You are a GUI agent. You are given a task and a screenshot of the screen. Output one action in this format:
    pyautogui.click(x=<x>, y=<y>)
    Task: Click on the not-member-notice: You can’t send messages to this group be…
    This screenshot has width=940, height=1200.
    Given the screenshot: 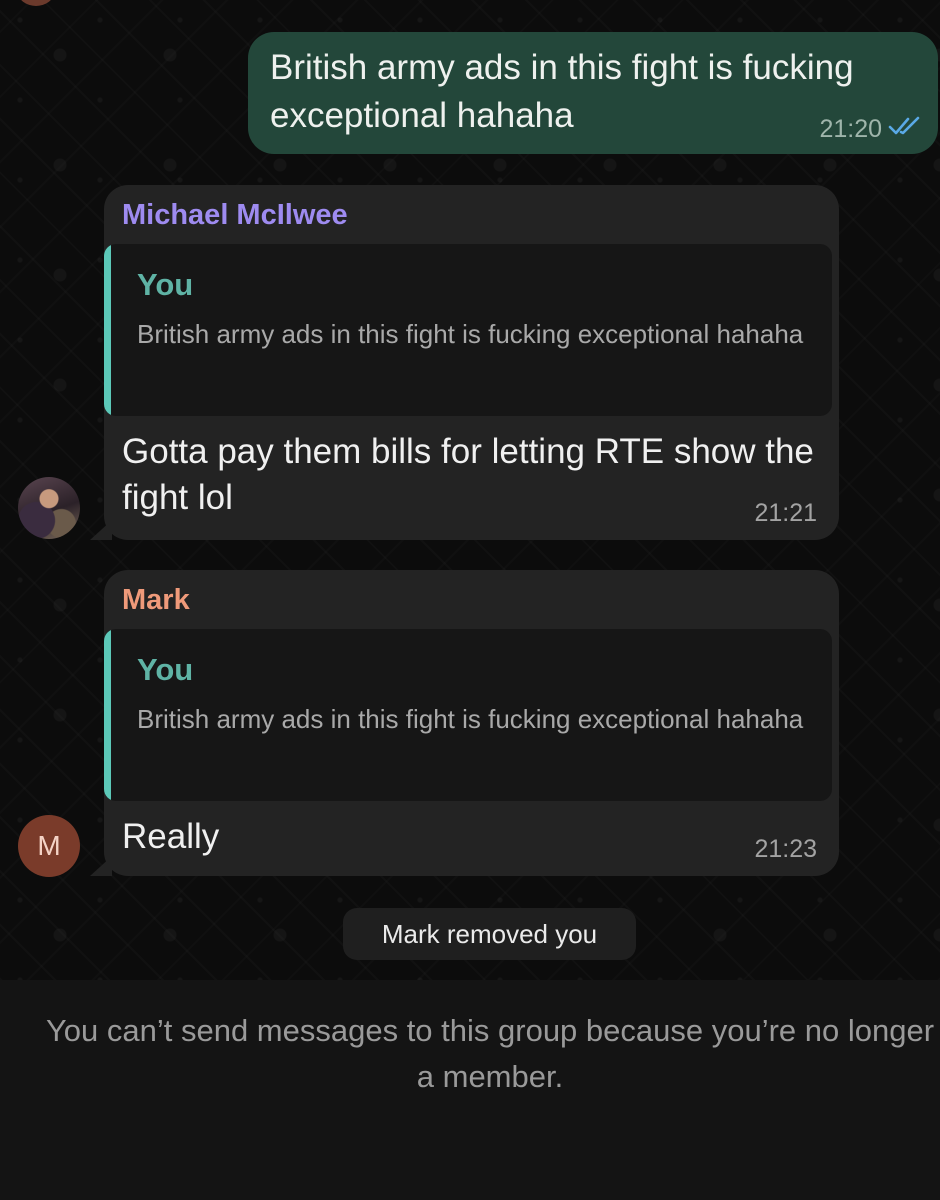 What is the action you would take?
    pyautogui.click(x=490, y=1053)
    